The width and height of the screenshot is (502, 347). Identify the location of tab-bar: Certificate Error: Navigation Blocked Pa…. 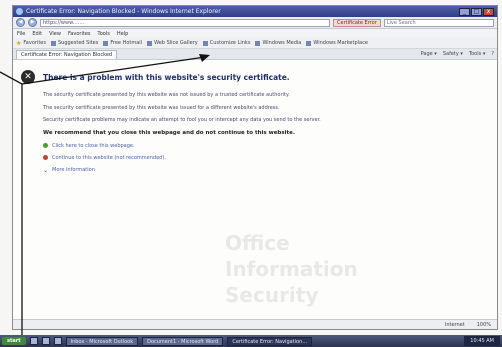
(255, 54).